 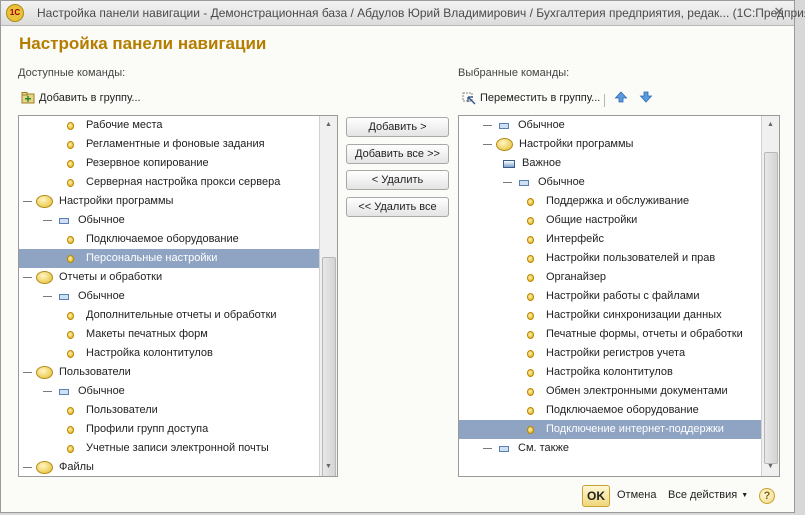 I want to click on tree-row: Общие настройки, so click(x=610, y=220).